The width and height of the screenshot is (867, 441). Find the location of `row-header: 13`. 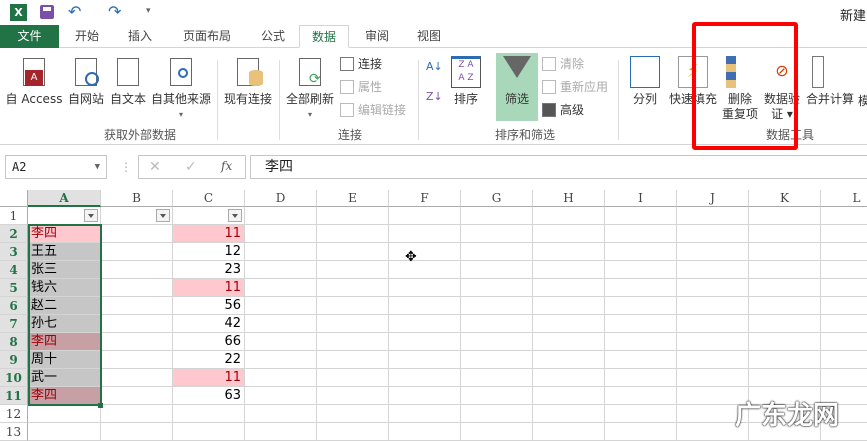

row-header: 13 is located at coordinates (14, 432).